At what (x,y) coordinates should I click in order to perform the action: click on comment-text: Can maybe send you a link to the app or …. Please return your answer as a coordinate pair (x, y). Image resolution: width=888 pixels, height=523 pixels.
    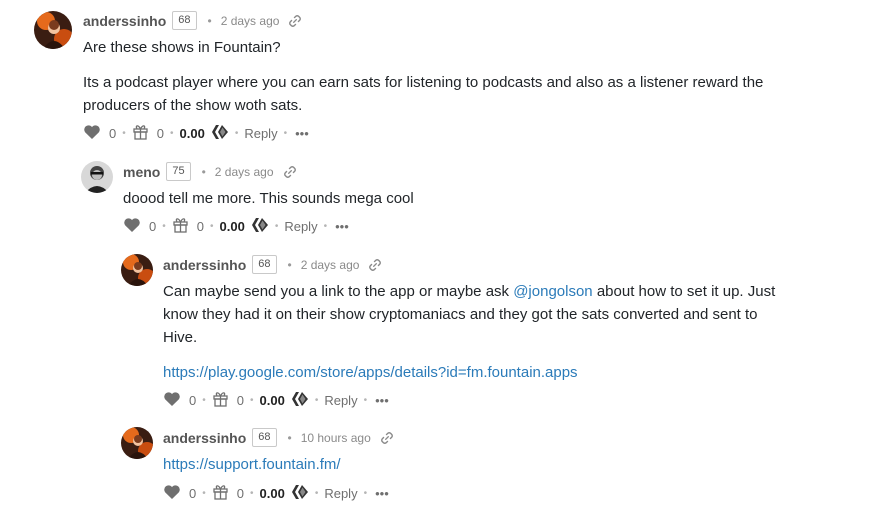
    Looking at the image, I should click on (338, 291).